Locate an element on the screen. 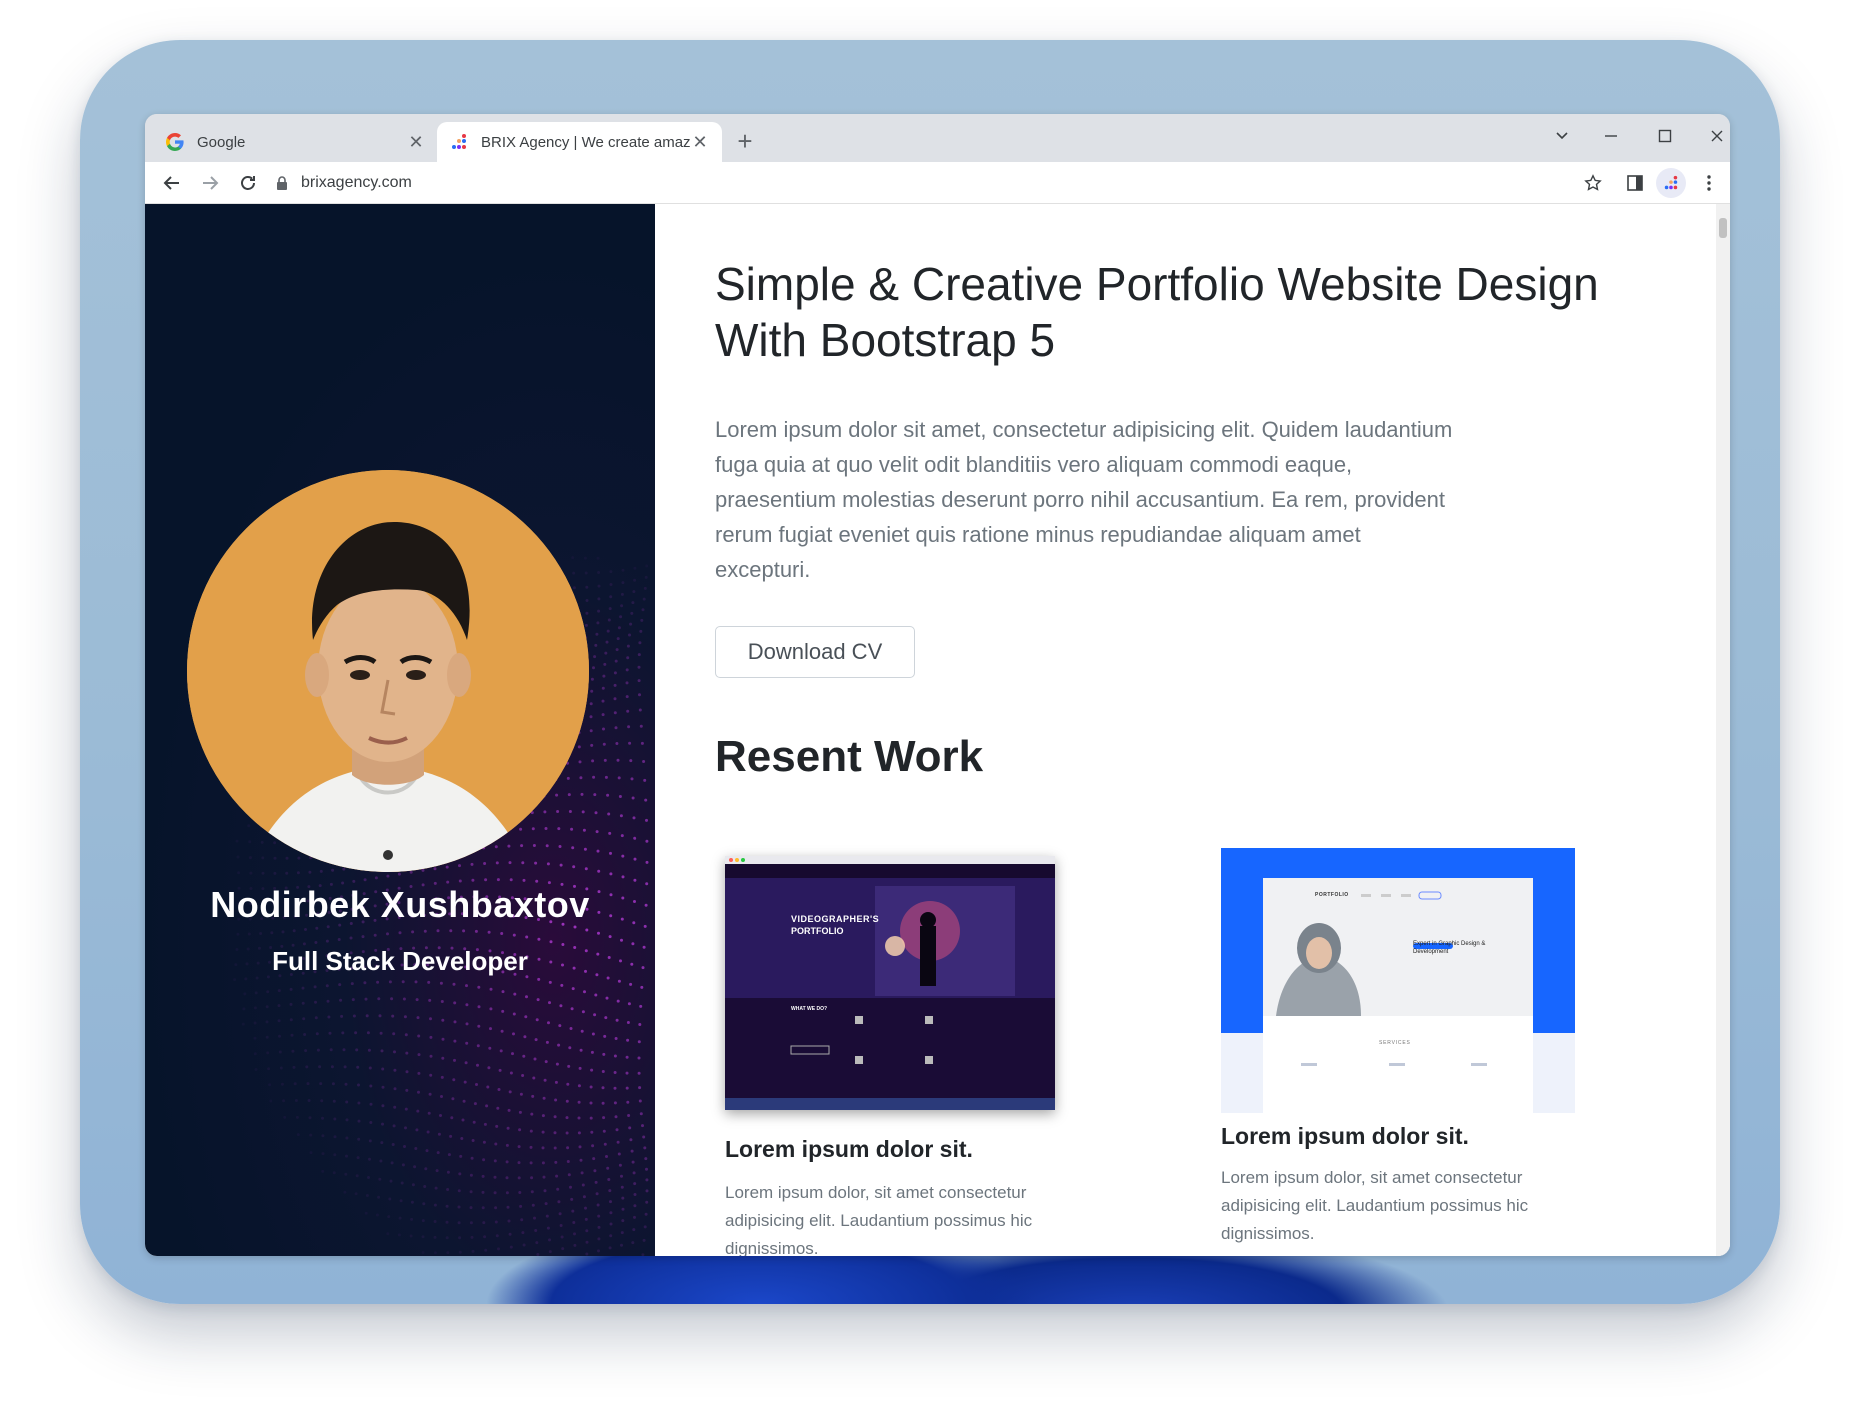 Image resolution: width=1860 pixels, height=1424 pixels. google-g-icon is located at coordinates (175, 142).